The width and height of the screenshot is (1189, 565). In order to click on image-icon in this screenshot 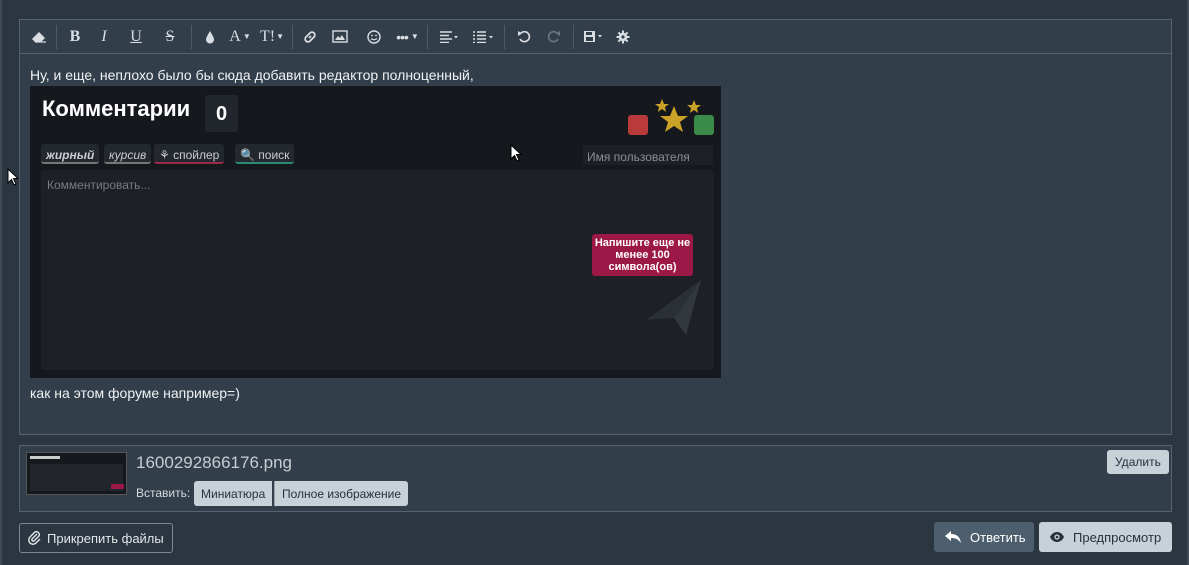, I will do `click(340, 37)`.